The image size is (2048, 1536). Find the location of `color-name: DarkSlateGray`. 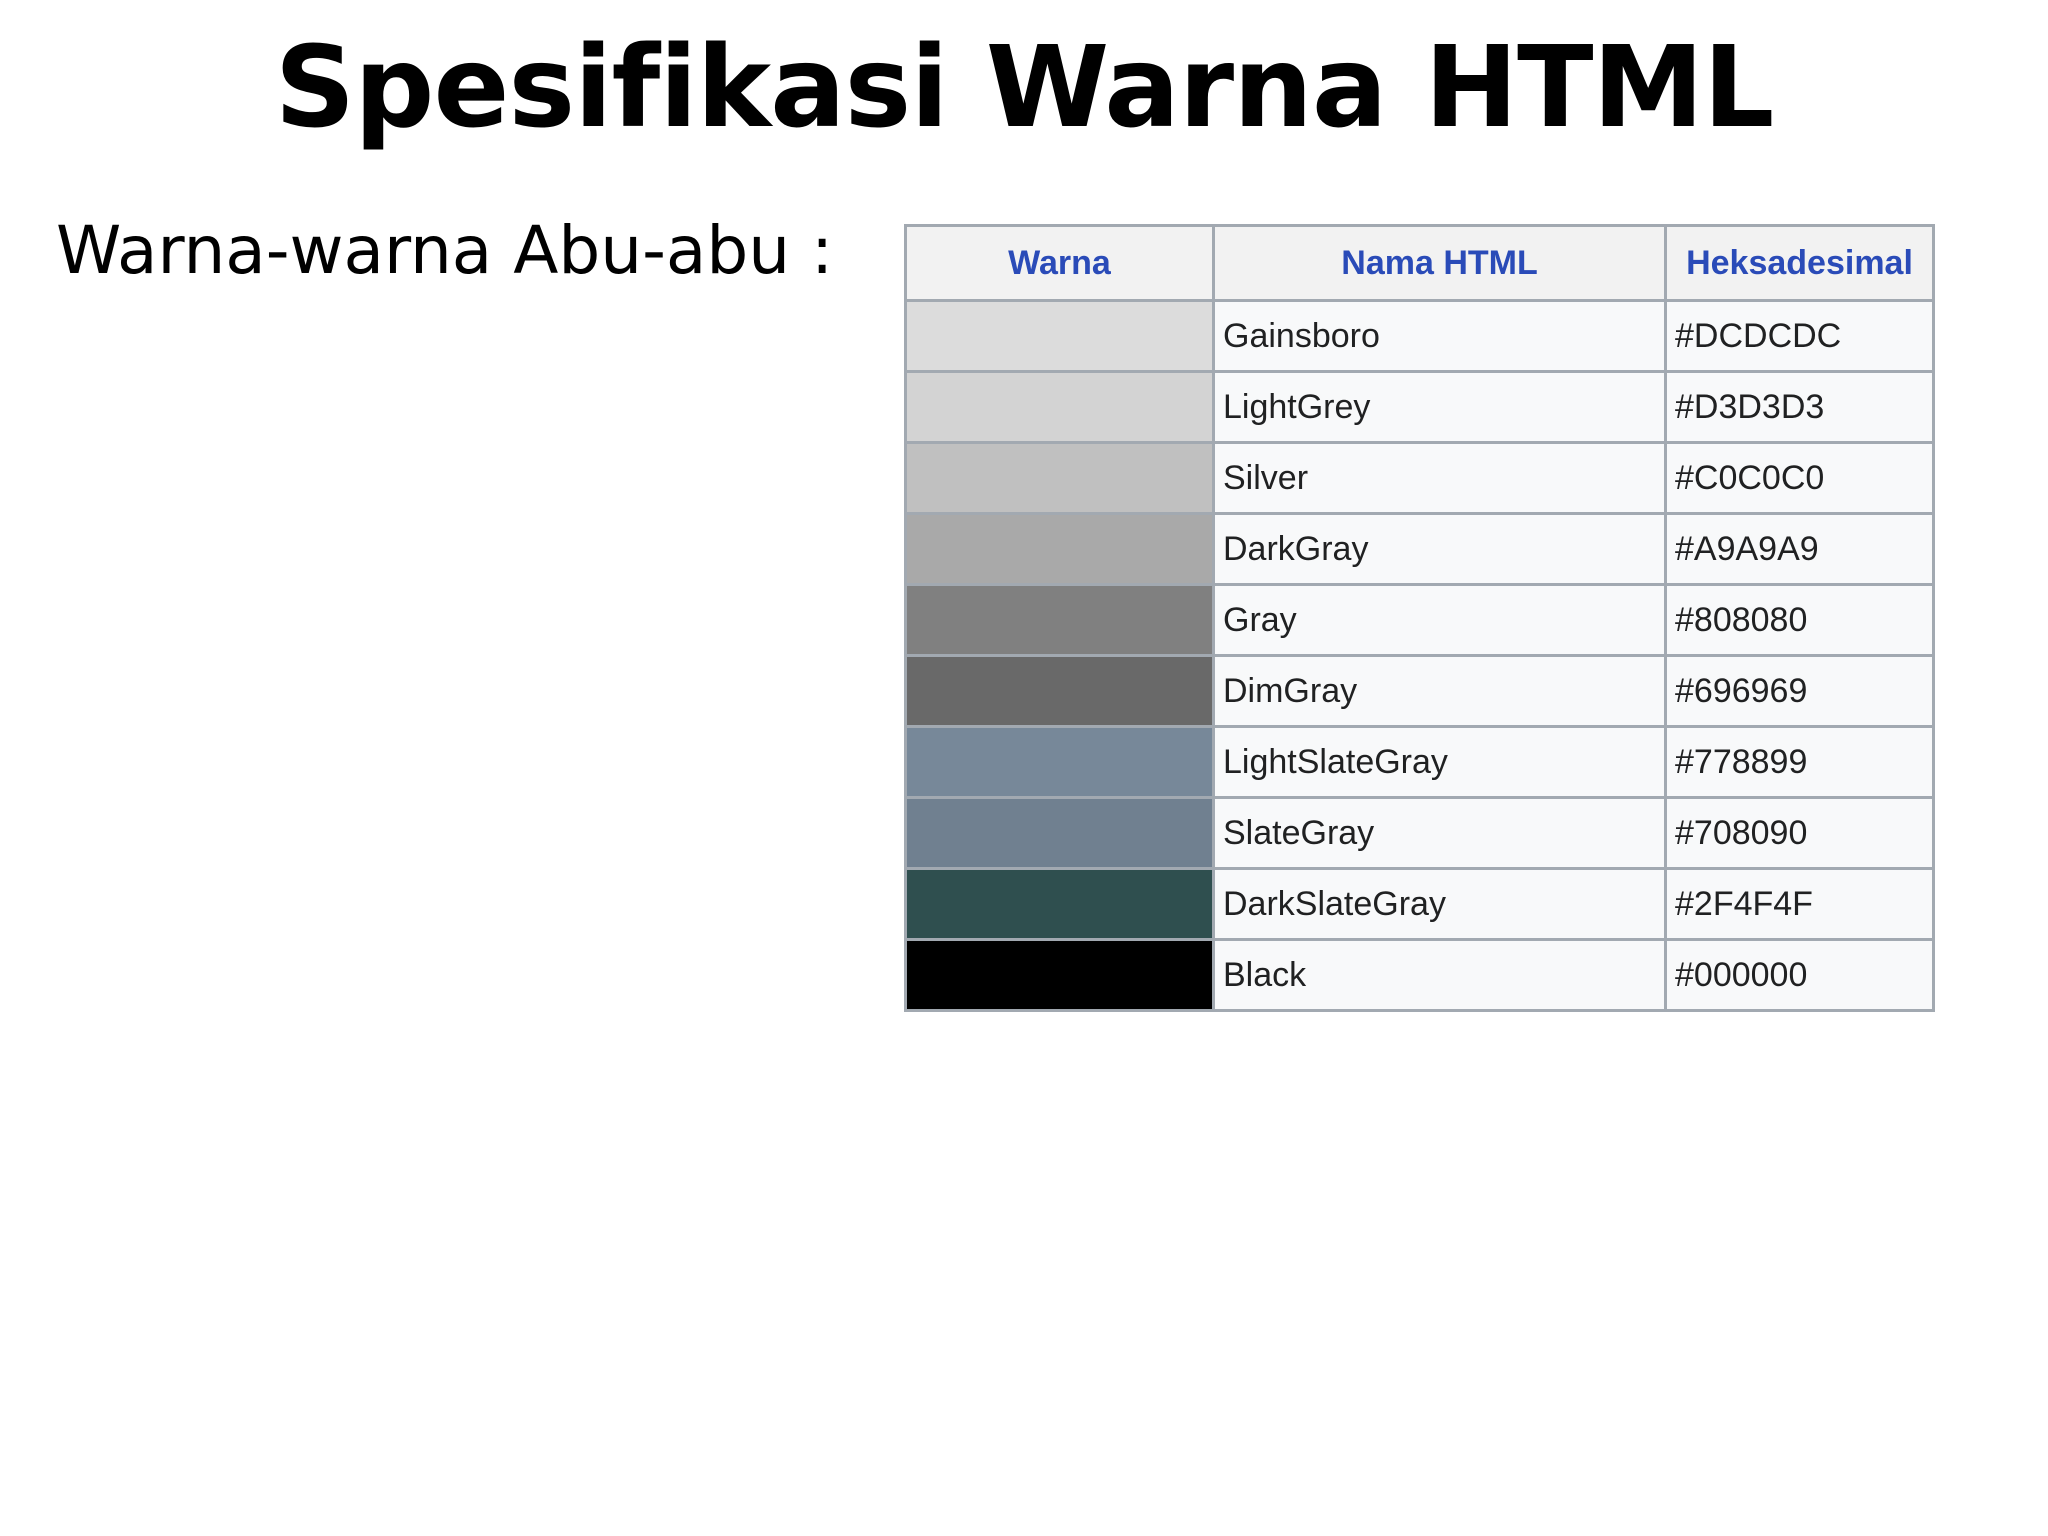

color-name: DarkSlateGray is located at coordinates (1439, 904).